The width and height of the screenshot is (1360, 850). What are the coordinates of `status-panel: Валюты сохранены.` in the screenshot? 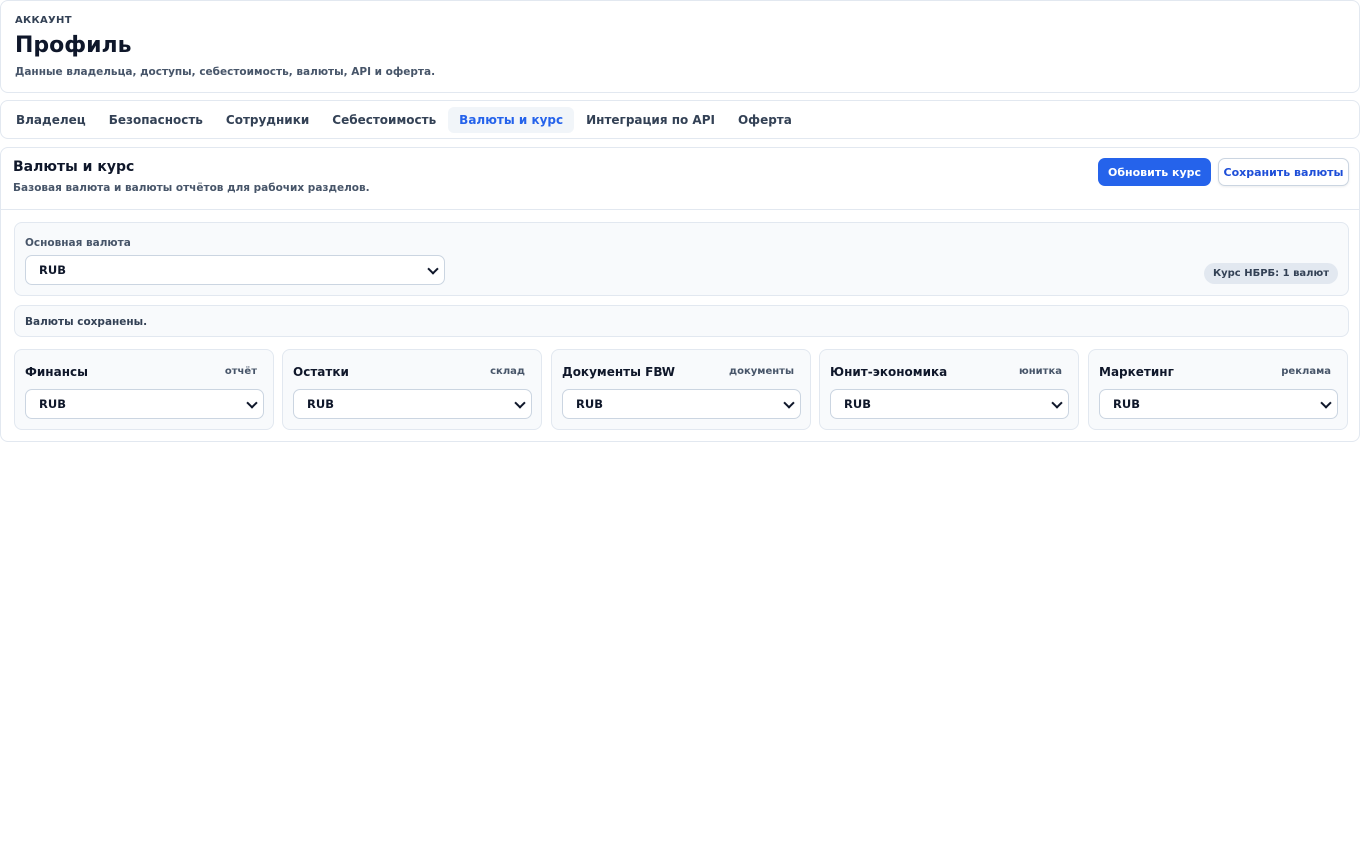 It's located at (681, 321).